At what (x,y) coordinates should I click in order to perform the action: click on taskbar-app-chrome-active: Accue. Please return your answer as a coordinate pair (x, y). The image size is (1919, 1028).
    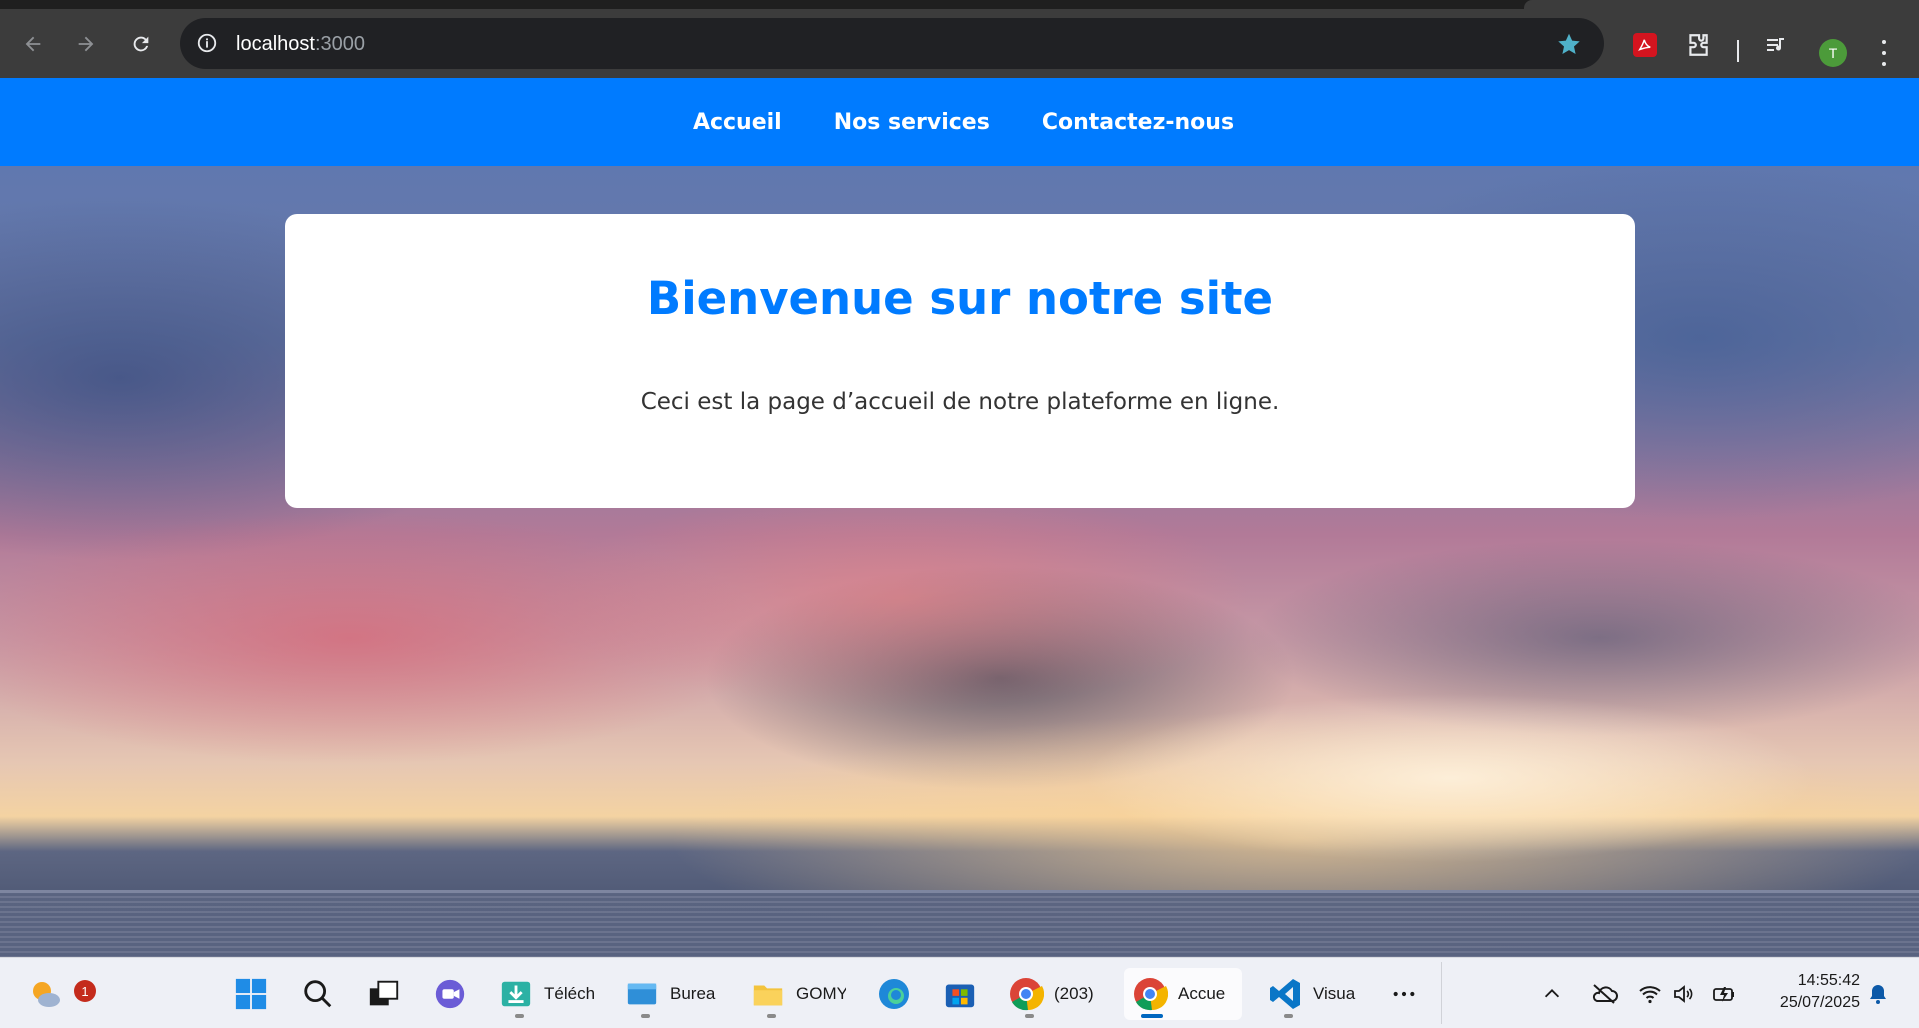
    Looking at the image, I should click on (1183, 994).